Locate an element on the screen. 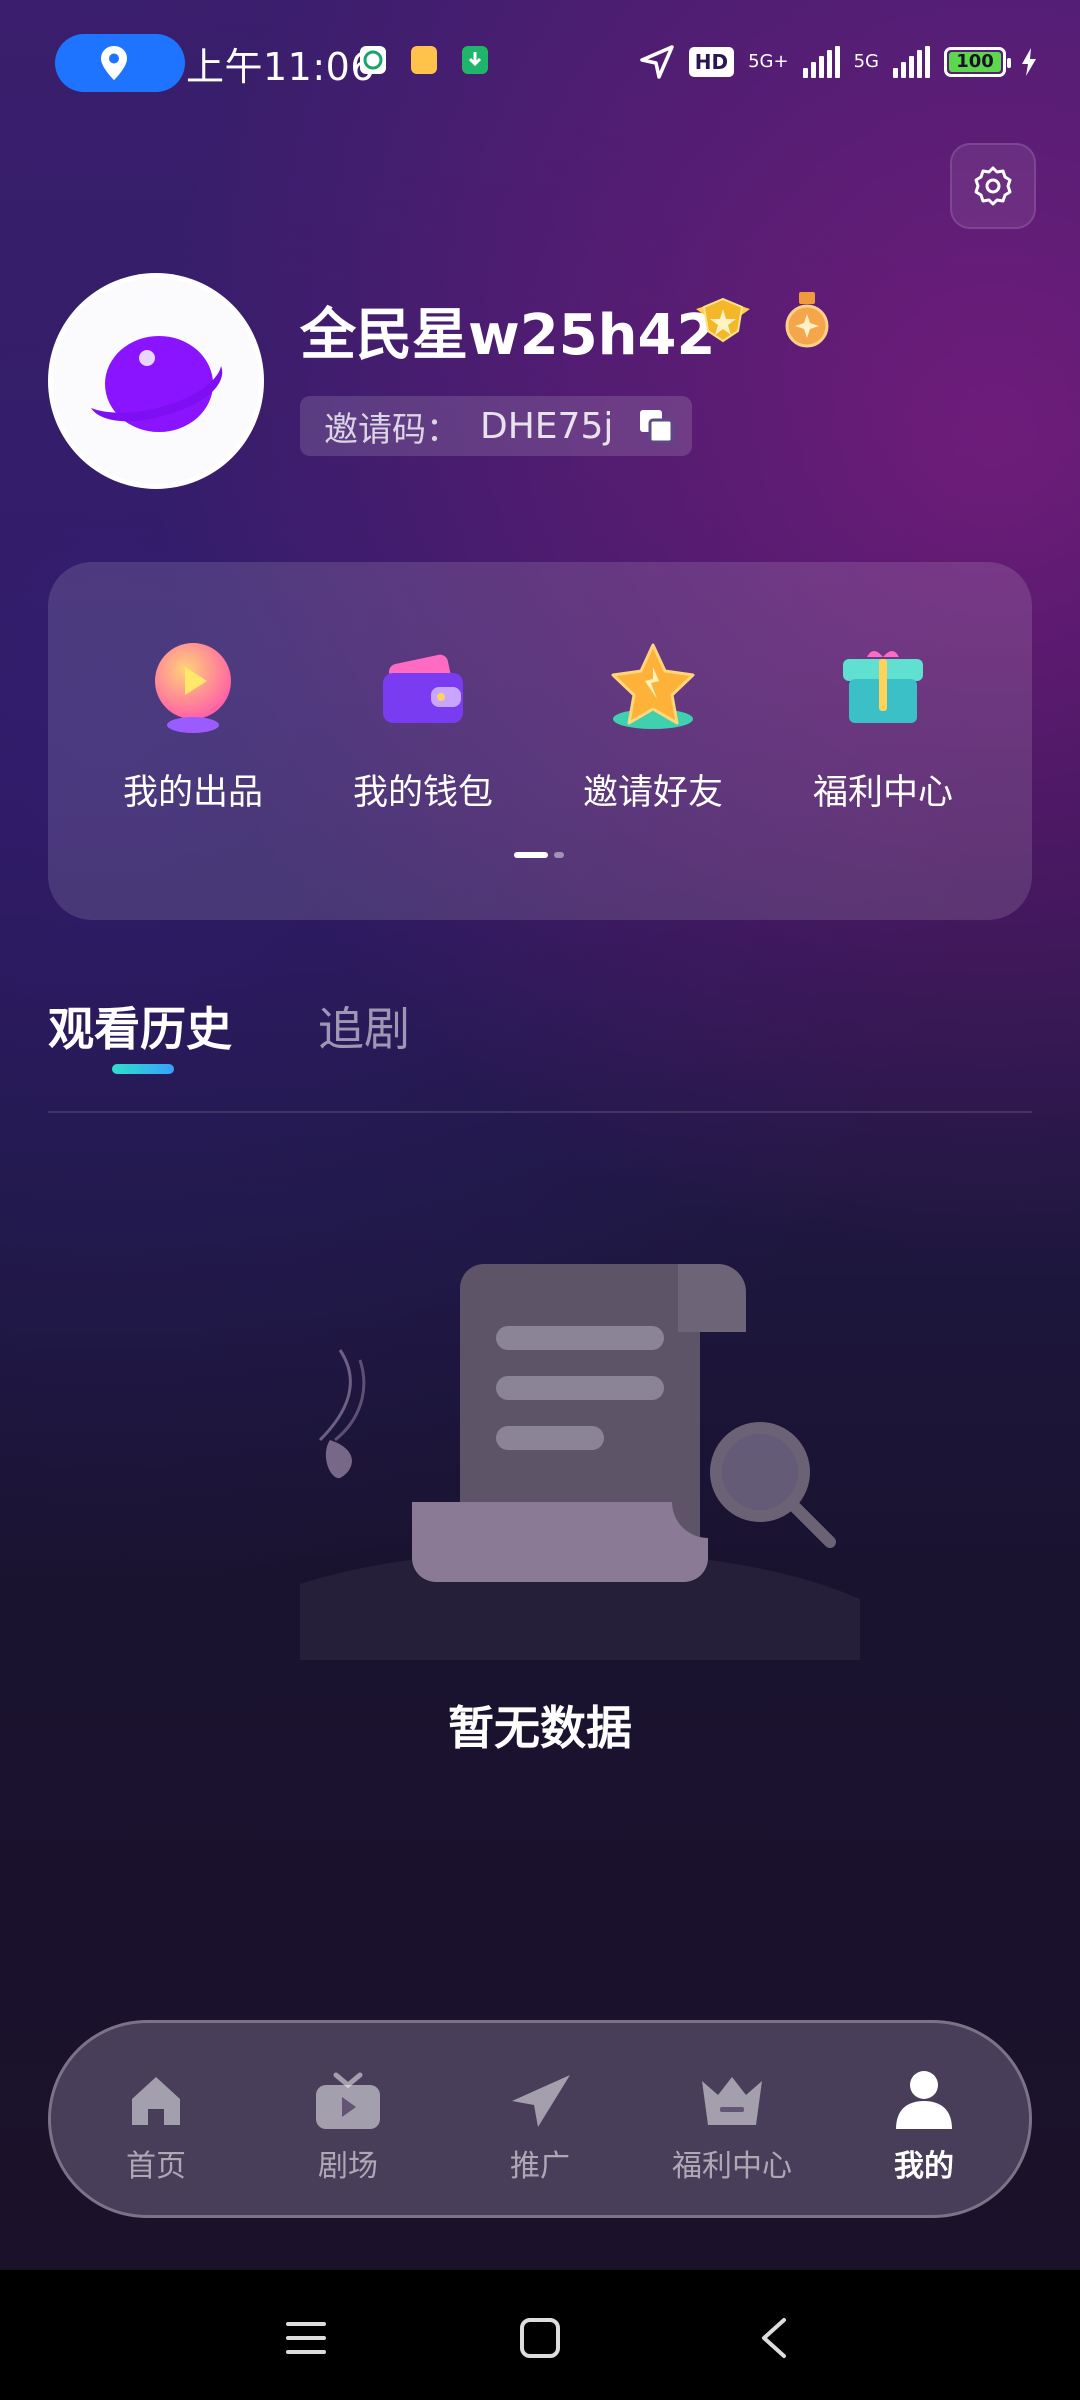  wallet-icon is located at coordinates (423, 687).